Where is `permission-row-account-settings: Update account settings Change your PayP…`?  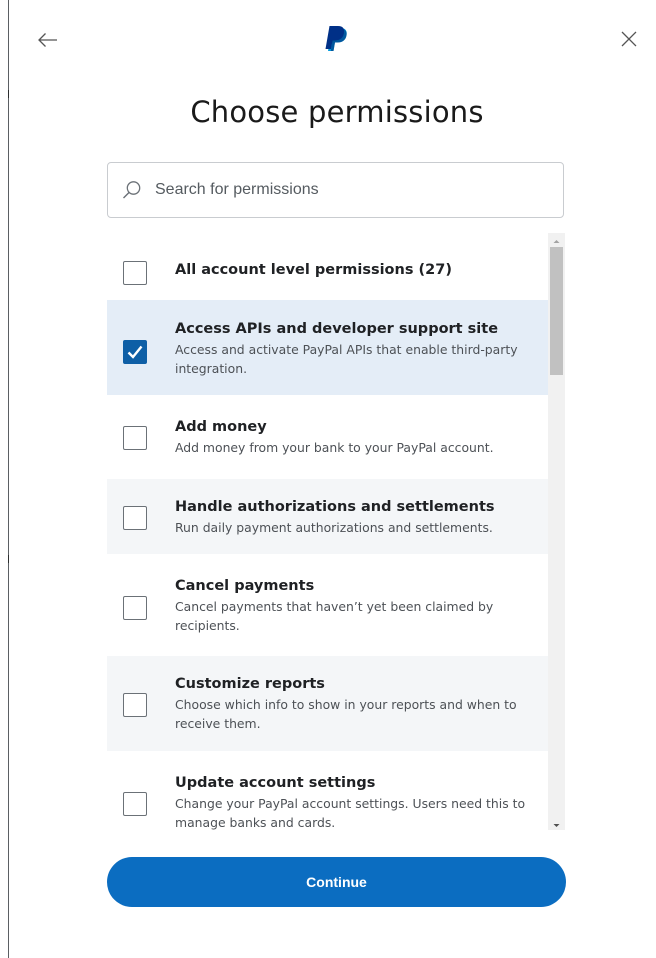
permission-row-account-settings: Update account settings Change your PayP… is located at coordinates (327, 790).